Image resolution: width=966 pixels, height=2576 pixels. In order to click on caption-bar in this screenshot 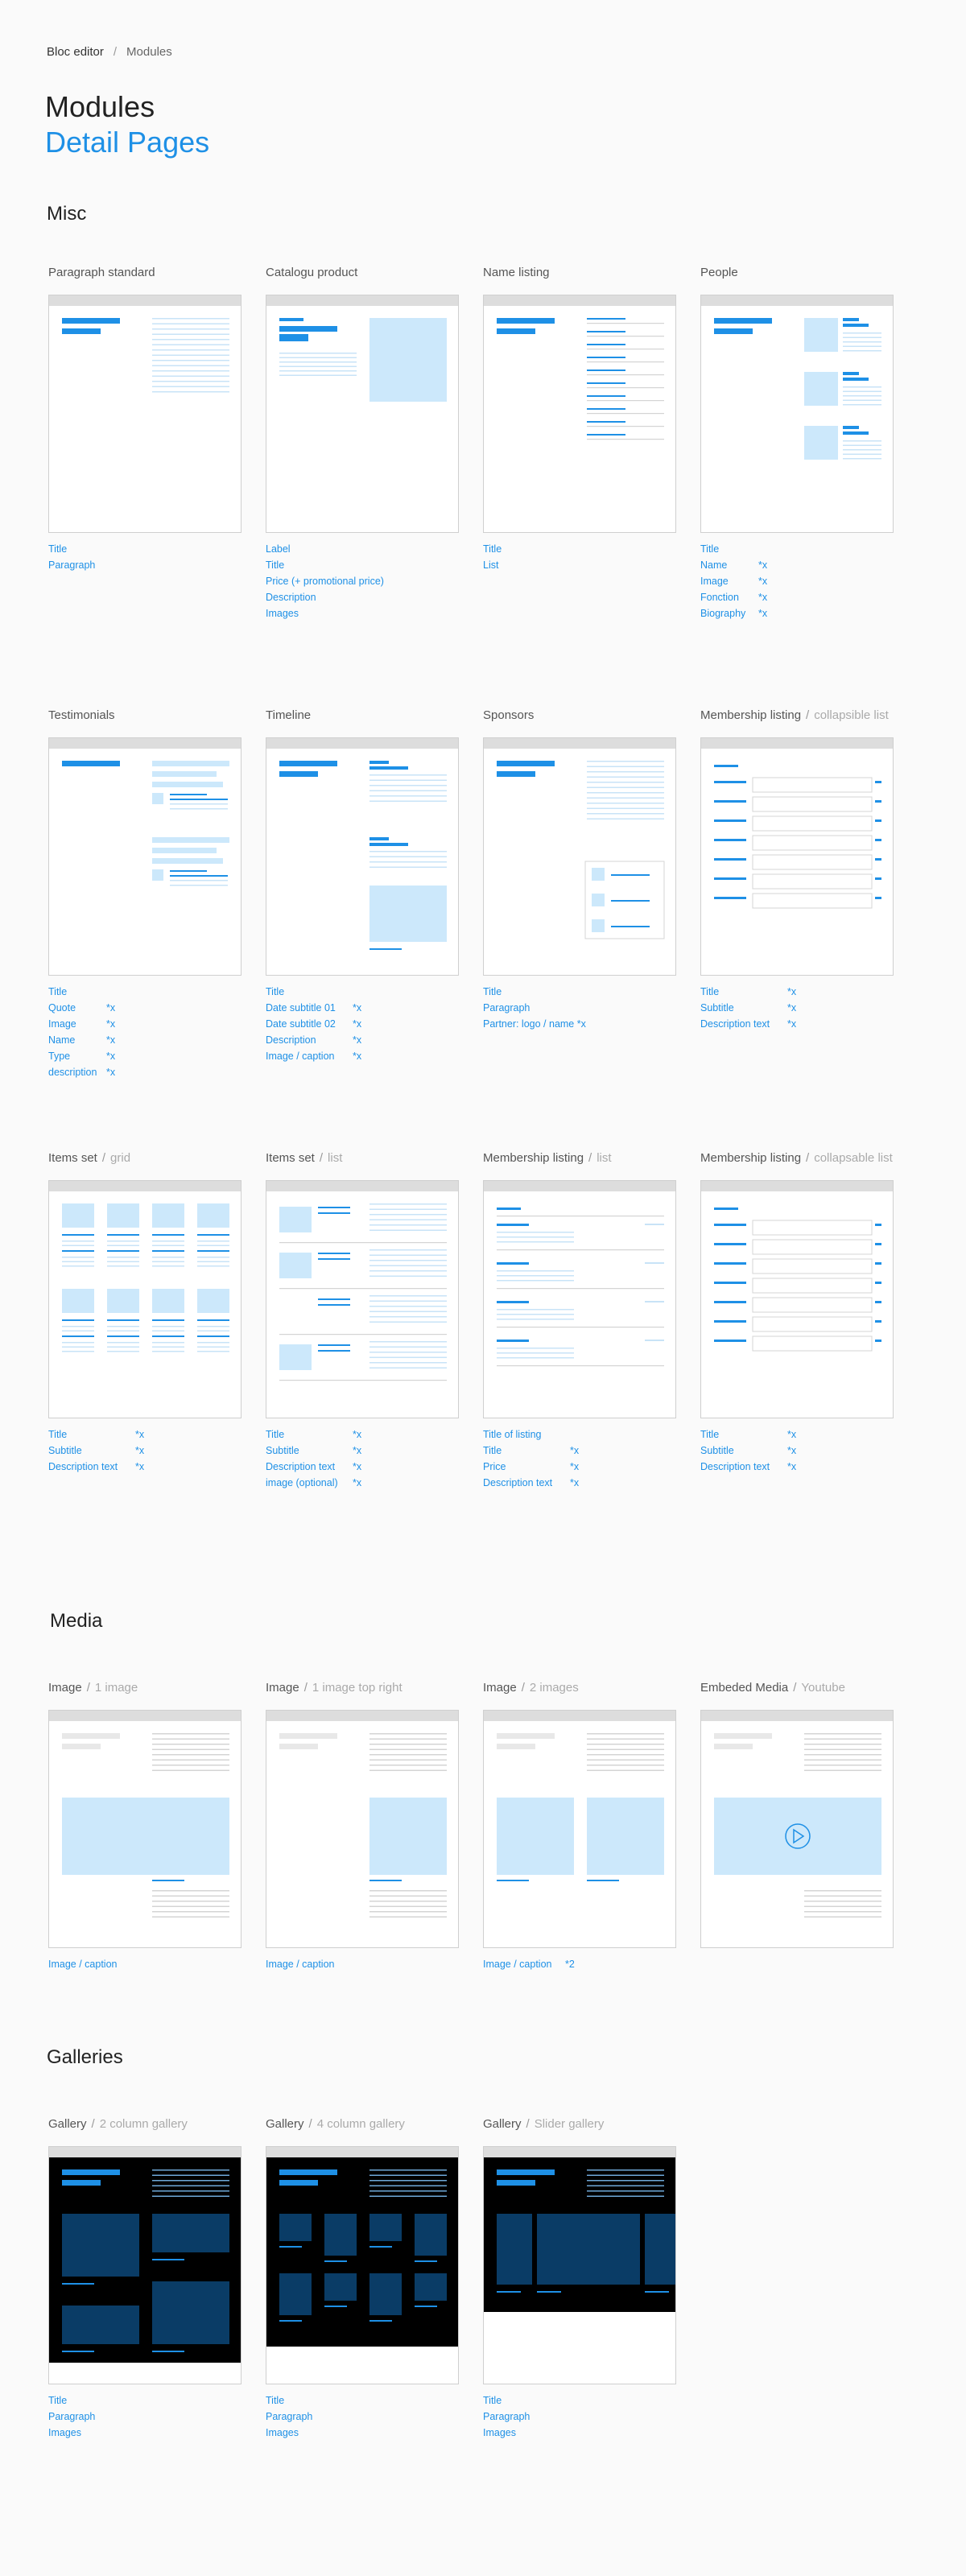, I will do `click(78, 2284)`.